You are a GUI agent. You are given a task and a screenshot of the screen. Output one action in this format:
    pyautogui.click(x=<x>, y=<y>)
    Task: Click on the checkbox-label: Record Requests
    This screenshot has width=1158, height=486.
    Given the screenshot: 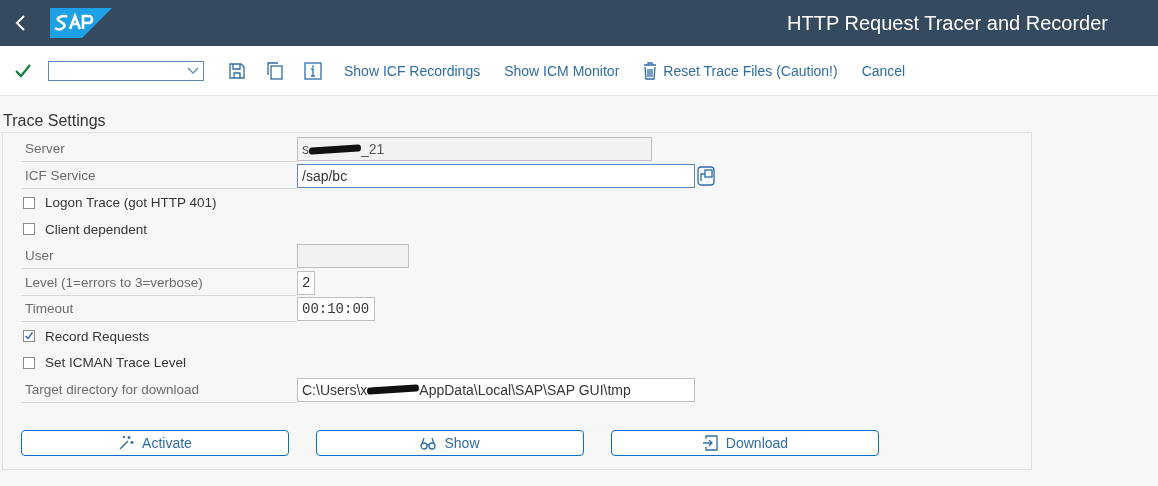 What is the action you would take?
    pyautogui.click(x=97, y=336)
    